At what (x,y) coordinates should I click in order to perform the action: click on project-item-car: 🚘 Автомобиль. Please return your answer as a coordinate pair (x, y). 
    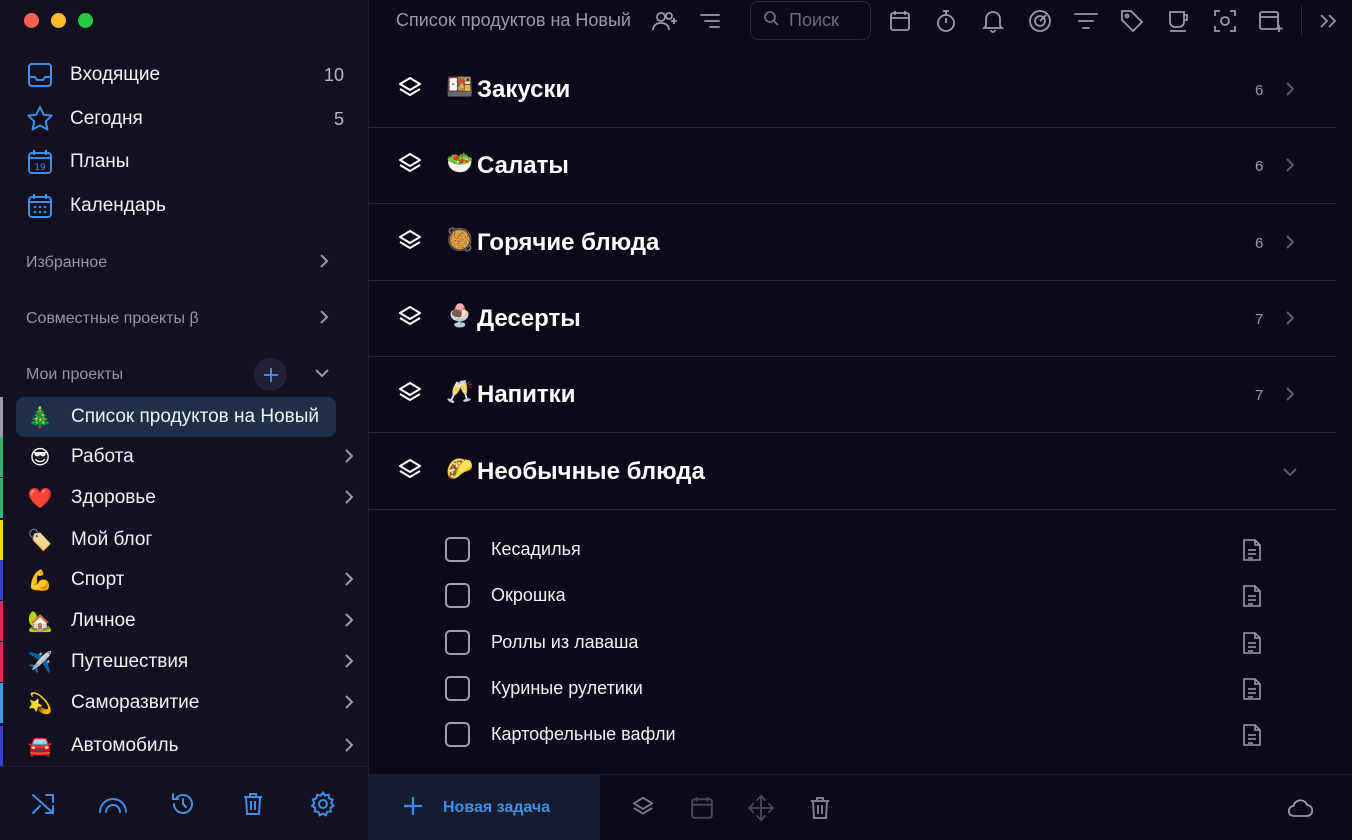
    Looking at the image, I should click on (184, 746).